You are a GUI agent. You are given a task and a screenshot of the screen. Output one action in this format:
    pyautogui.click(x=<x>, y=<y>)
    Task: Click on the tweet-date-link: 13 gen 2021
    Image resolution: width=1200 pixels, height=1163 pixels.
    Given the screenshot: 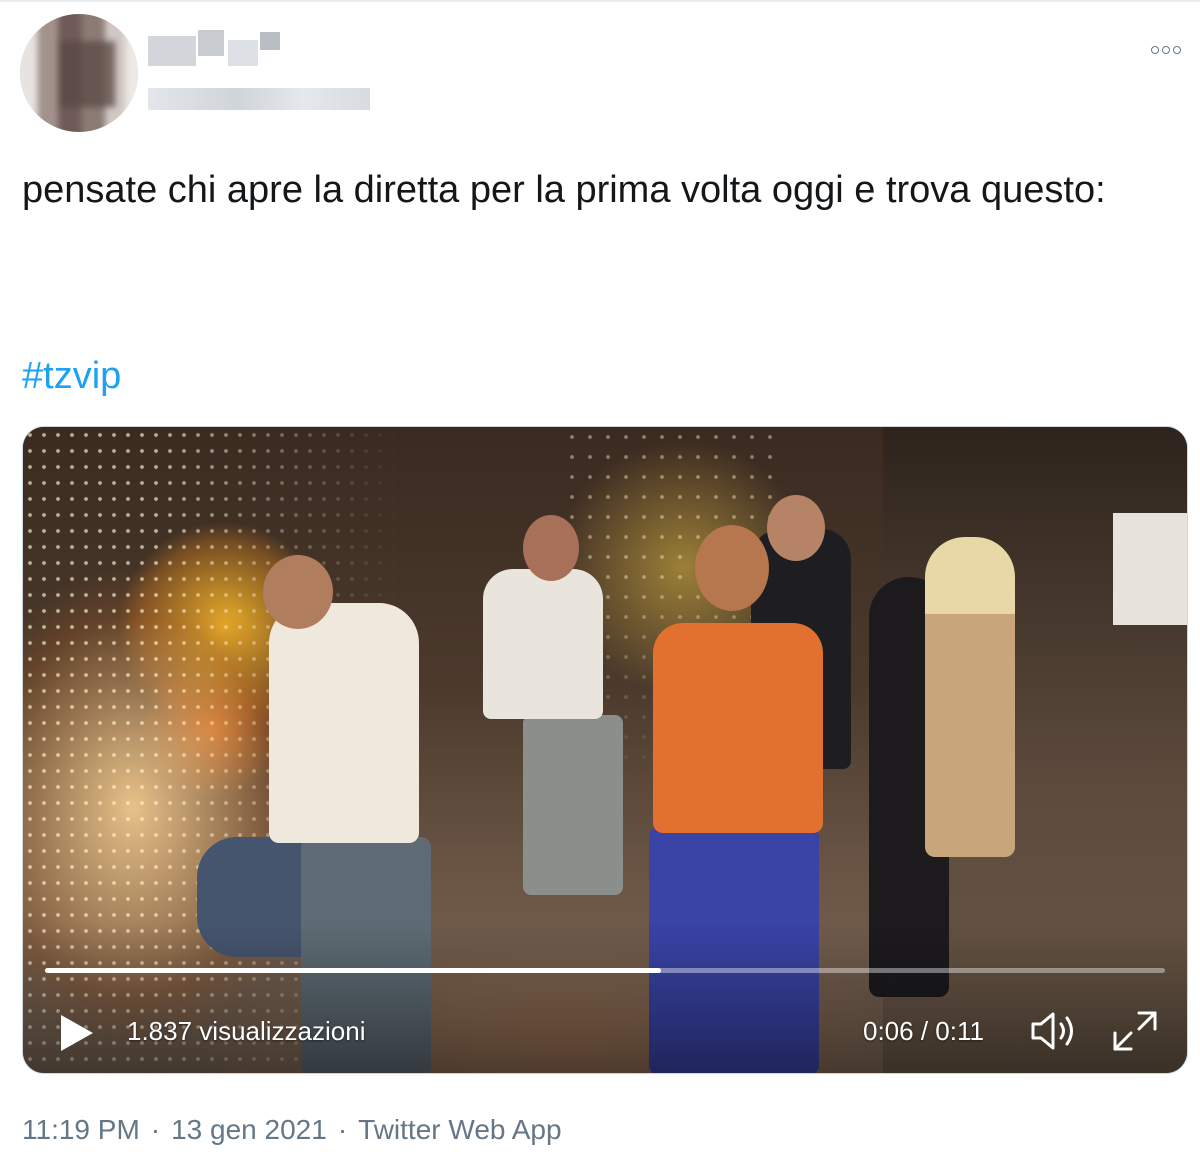 What is the action you would take?
    pyautogui.click(x=249, y=1130)
    